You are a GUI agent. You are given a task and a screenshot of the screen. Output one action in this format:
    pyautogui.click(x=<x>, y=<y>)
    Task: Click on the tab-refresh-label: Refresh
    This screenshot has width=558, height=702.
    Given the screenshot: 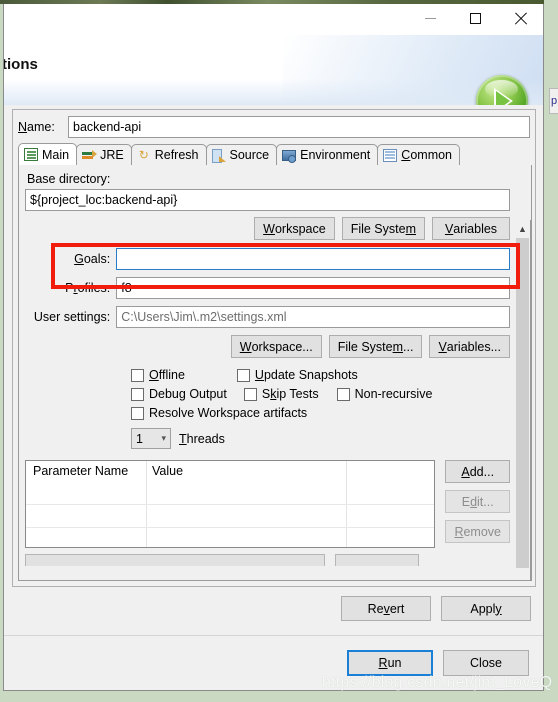 What is the action you would take?
    pyautogui.click(x=176, y=155)
    